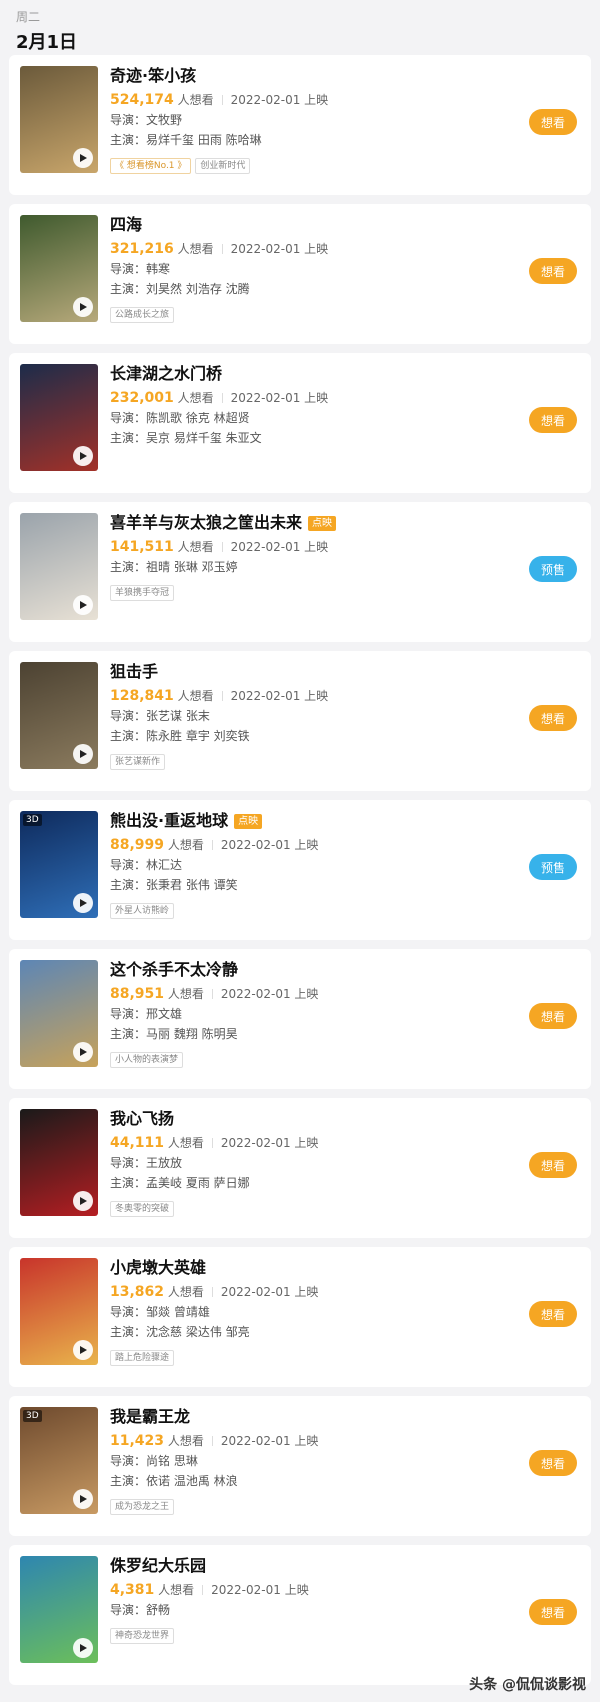 The height and width of the screenshot is (1702, 600). Describe the element at coordinates (300, 970) in the screenshot. I see `movie-title: 这个杀手不太冷静` at that location.